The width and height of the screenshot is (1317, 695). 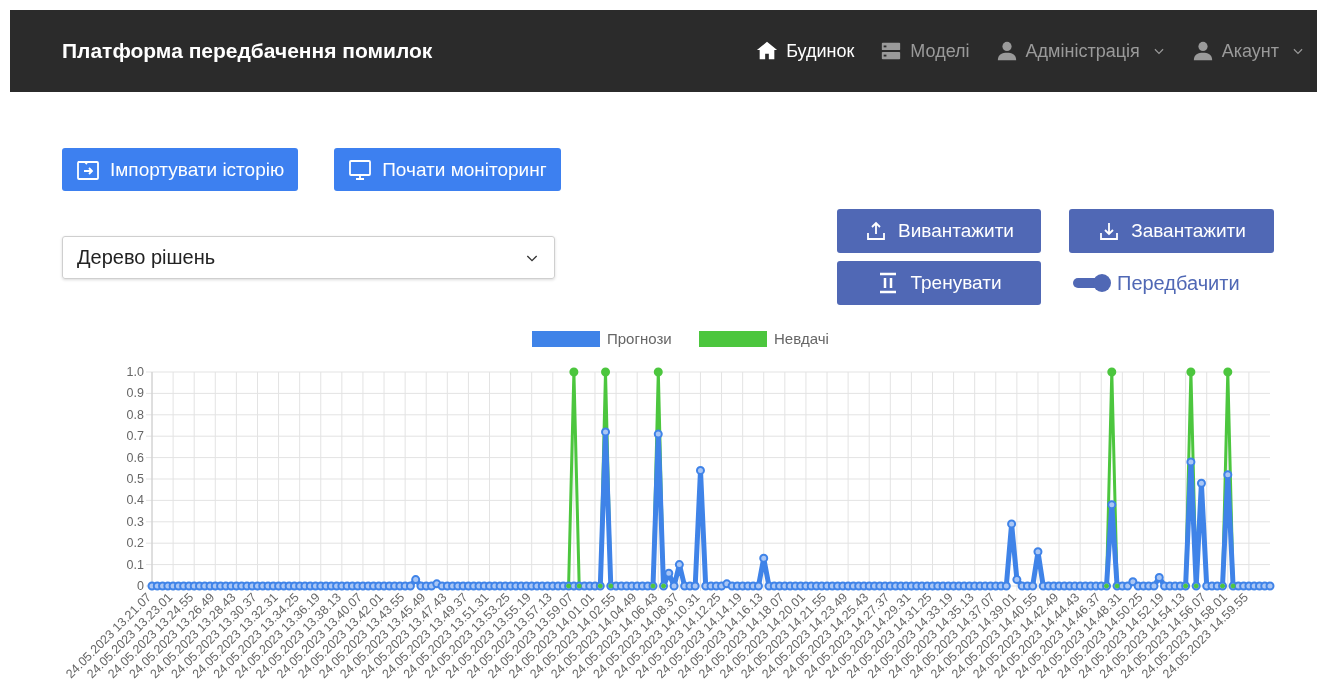 What do you see at coordinates (308, 257) in the screenshot?
I see `model-select: Дерево рішень` at bounding box center [308, 257].